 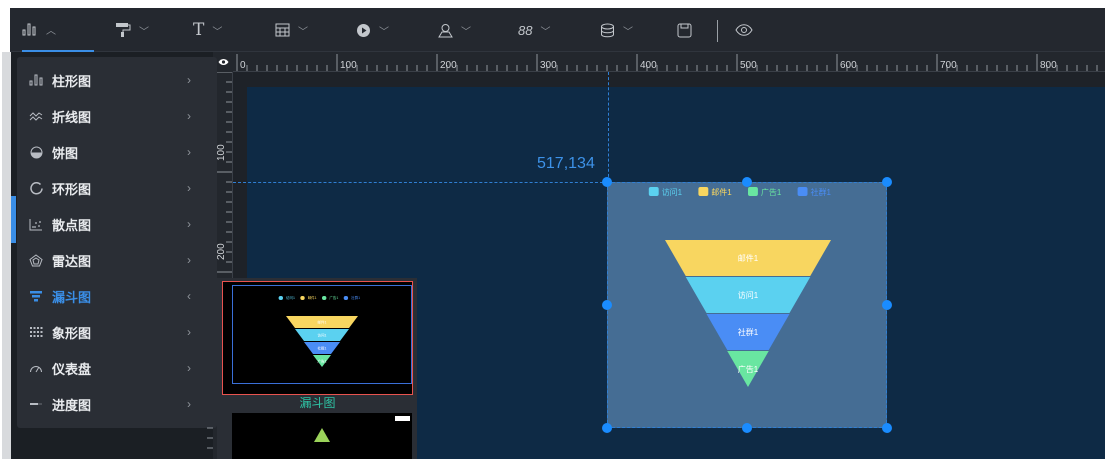 I want to click on thumbnail-frame: 访问1 邮件1 广告1 社群1 邮件1 访问1 社群1 广告1, so click(x=322, y=334).